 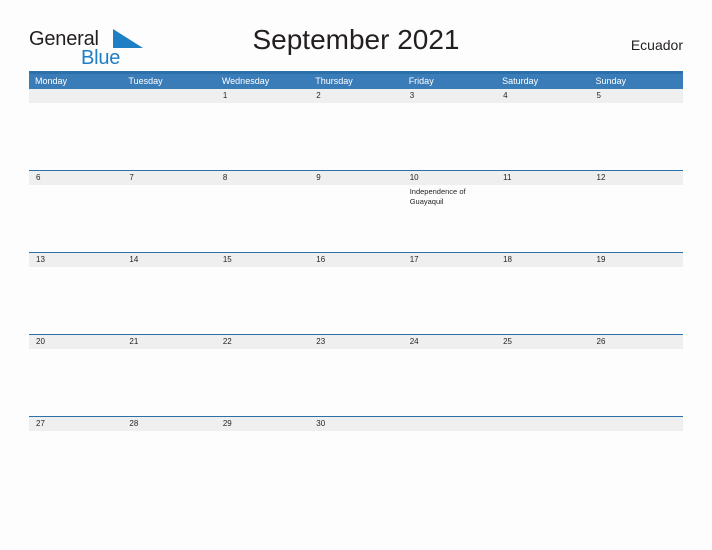 I want to click on date-number-band: 6 7 8 9 10 11 12, so click(x=356, y=178).